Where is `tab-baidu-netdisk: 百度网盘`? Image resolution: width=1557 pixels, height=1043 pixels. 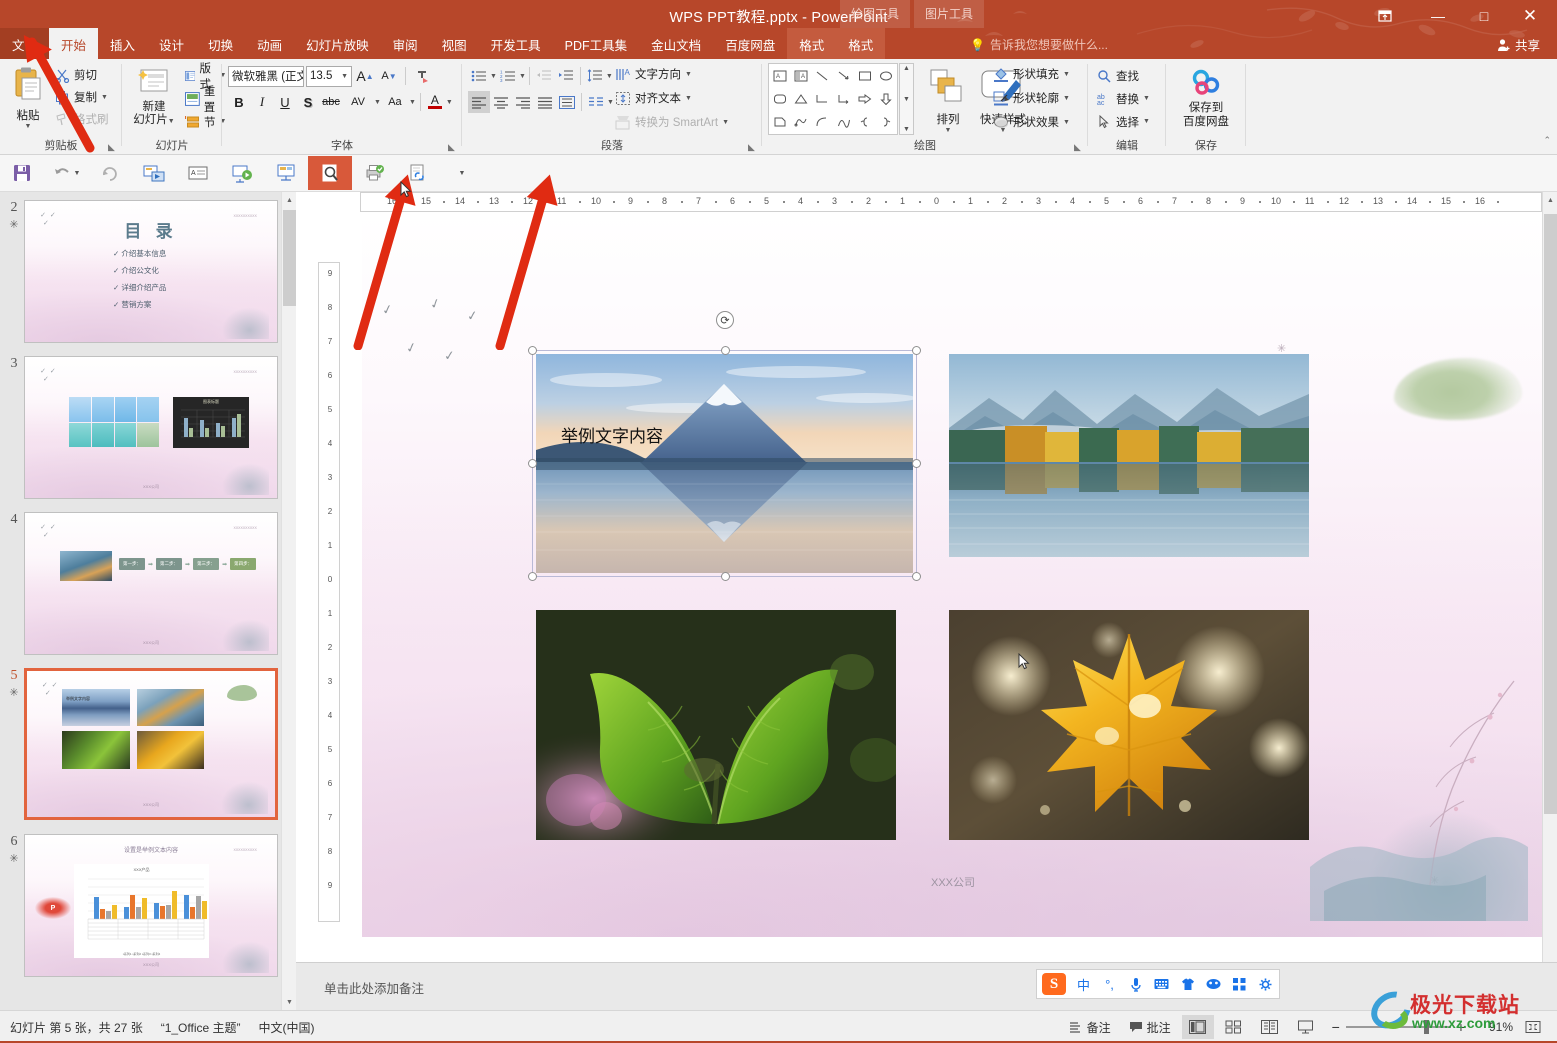
tab-baidu-netdisk: 百度网盘 is located at coordinates (750, 43).